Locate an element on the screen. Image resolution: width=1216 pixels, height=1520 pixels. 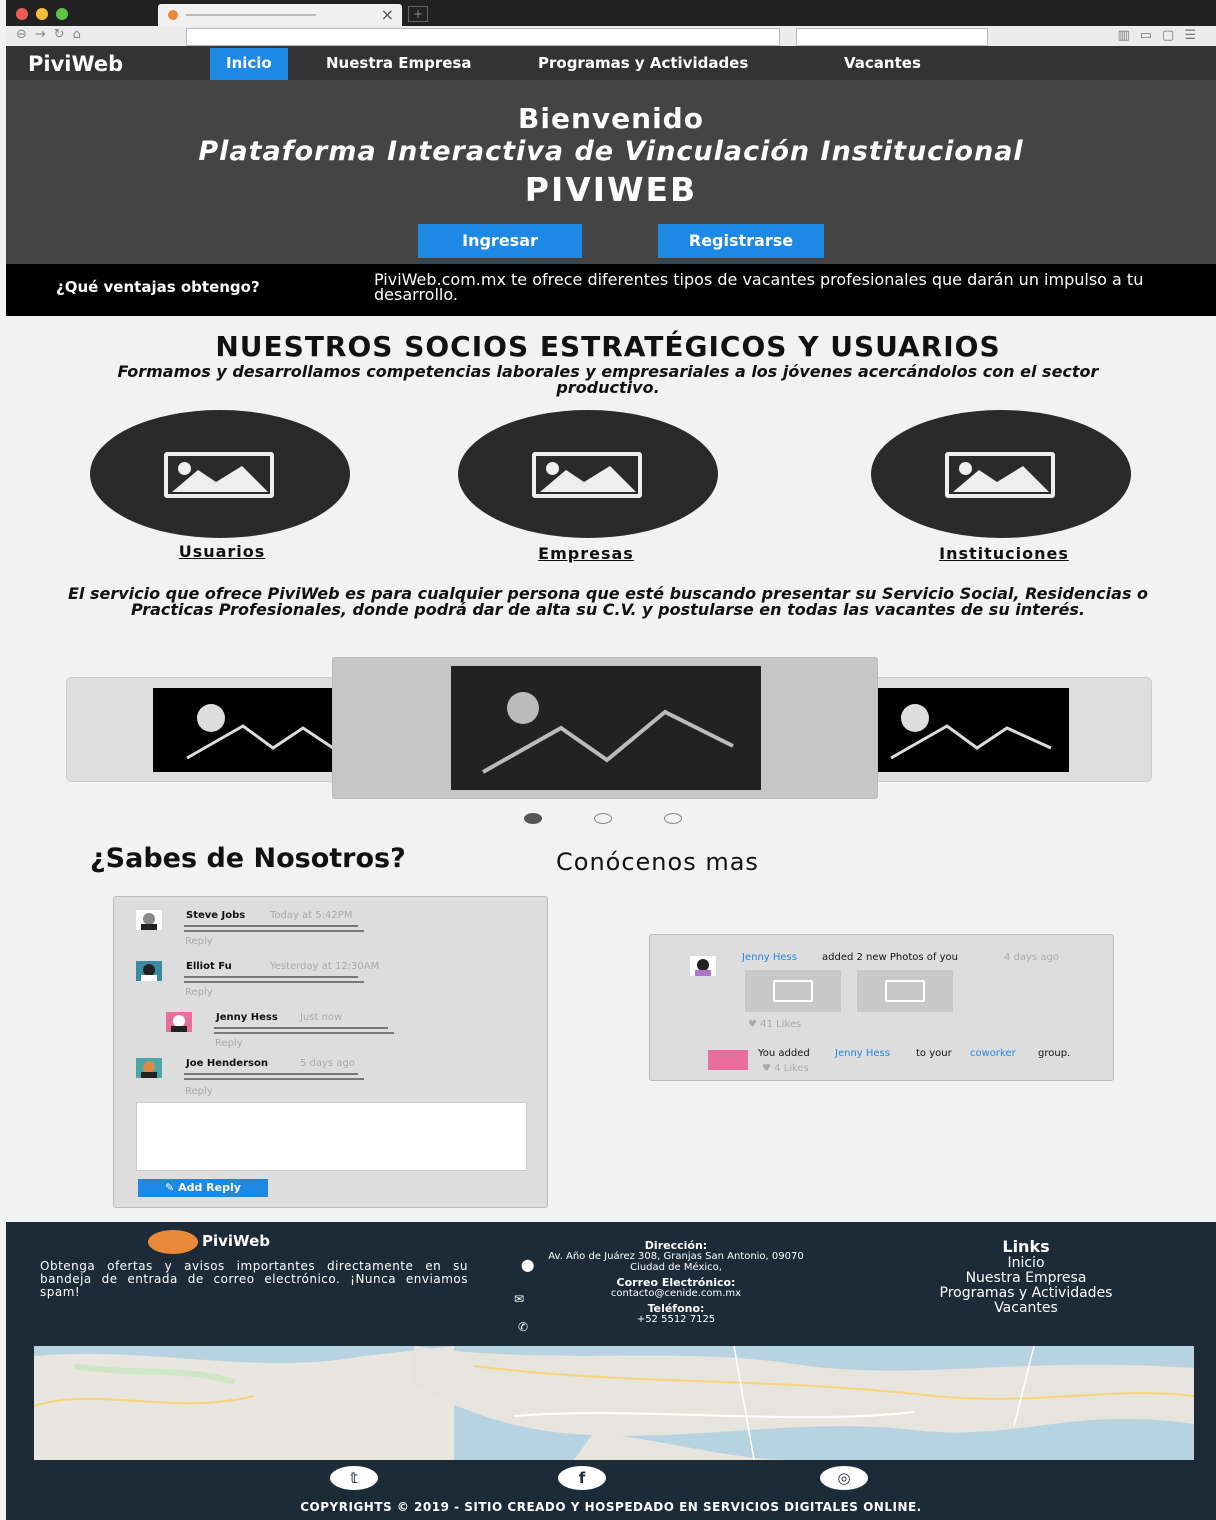
twitter-icon: 𝕥 is located at coordinates (354, 1478).